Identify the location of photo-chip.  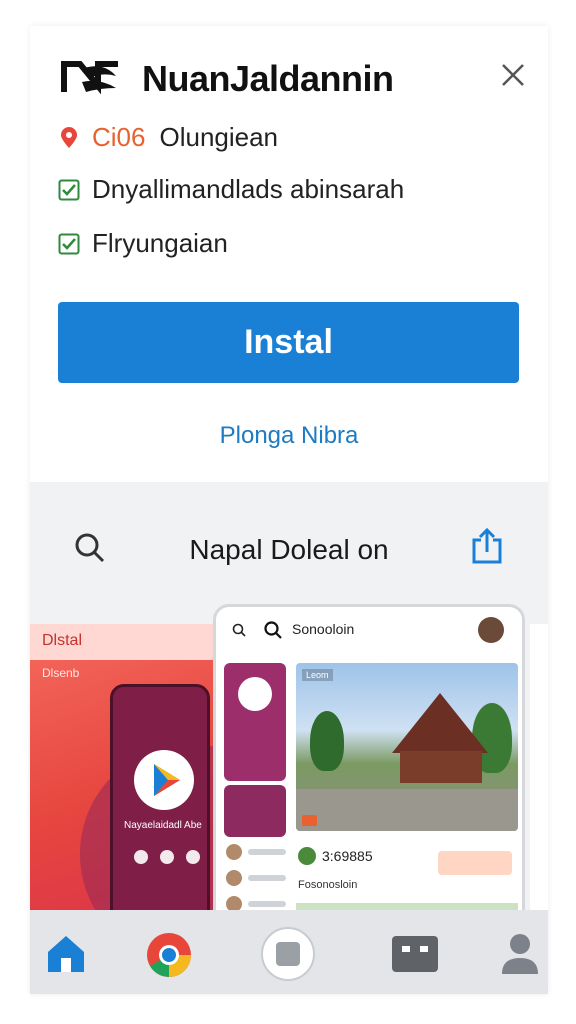
(309, 820).